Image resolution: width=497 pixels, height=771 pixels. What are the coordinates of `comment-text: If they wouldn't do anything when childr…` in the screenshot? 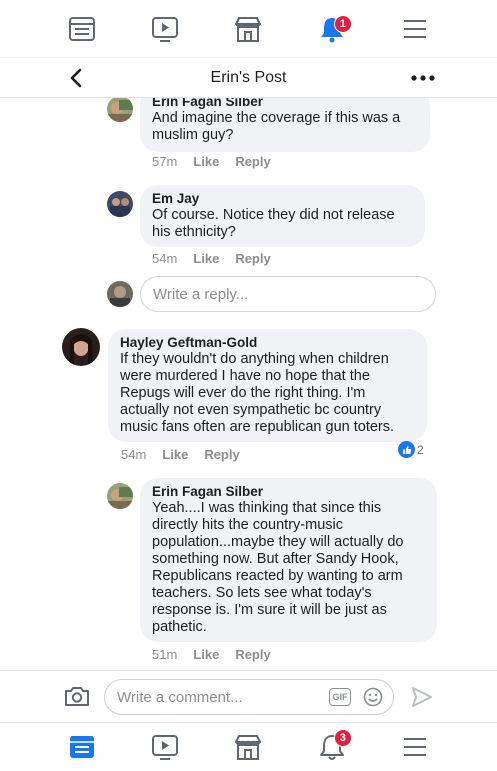 It's located at (257, 393).